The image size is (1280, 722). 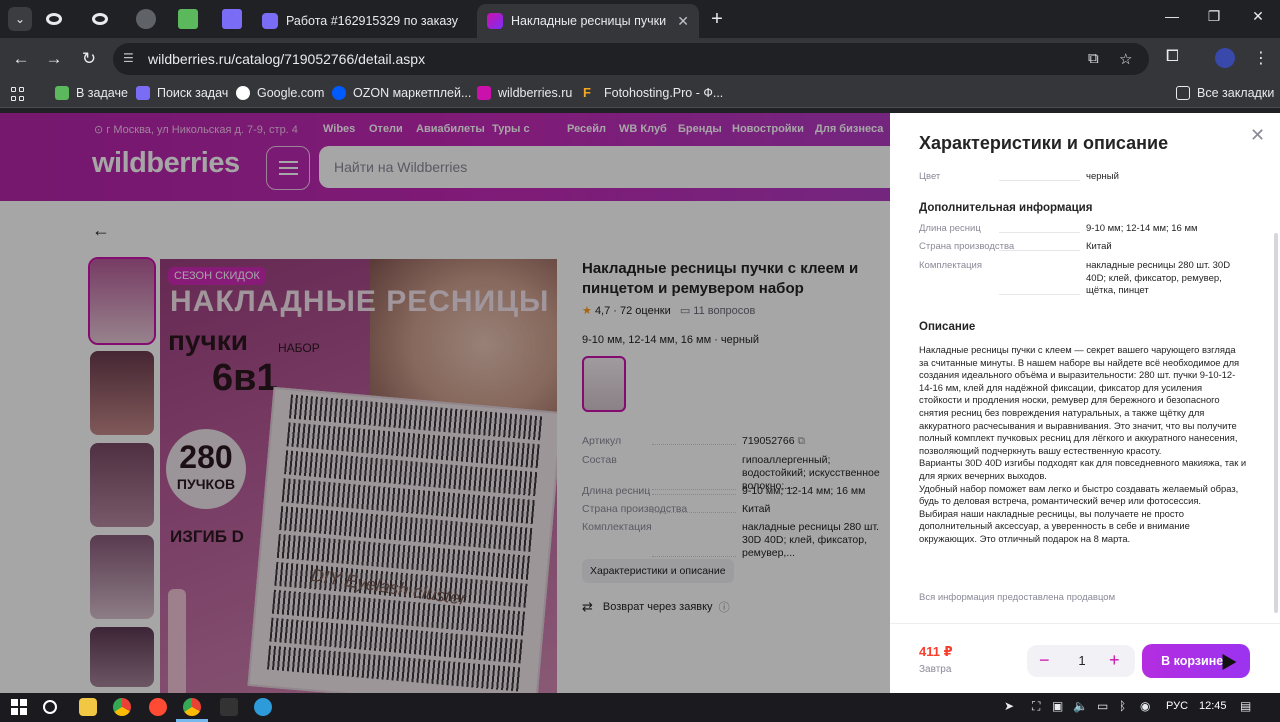 What do you see at coordinates (1006, 208) in the screenshot?
I see `extra-info-heading: Дополнительная информация` at bounding box center [1006, 208].